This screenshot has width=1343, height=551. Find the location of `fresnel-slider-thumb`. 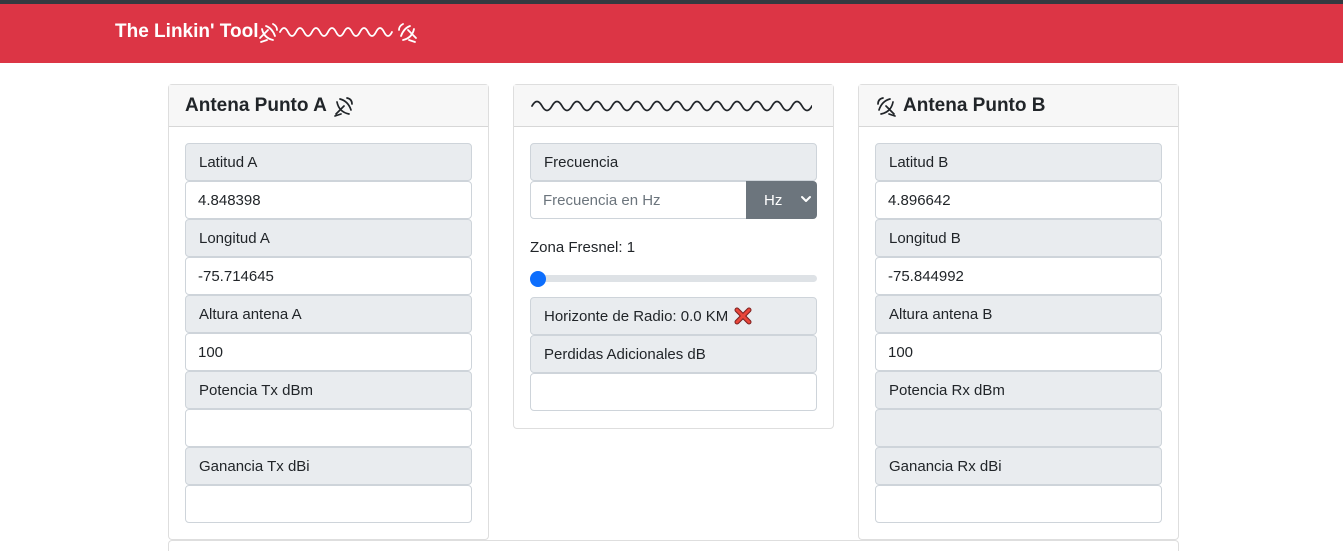

fresnel-slider-thumb is located at coordinates (538, 279).